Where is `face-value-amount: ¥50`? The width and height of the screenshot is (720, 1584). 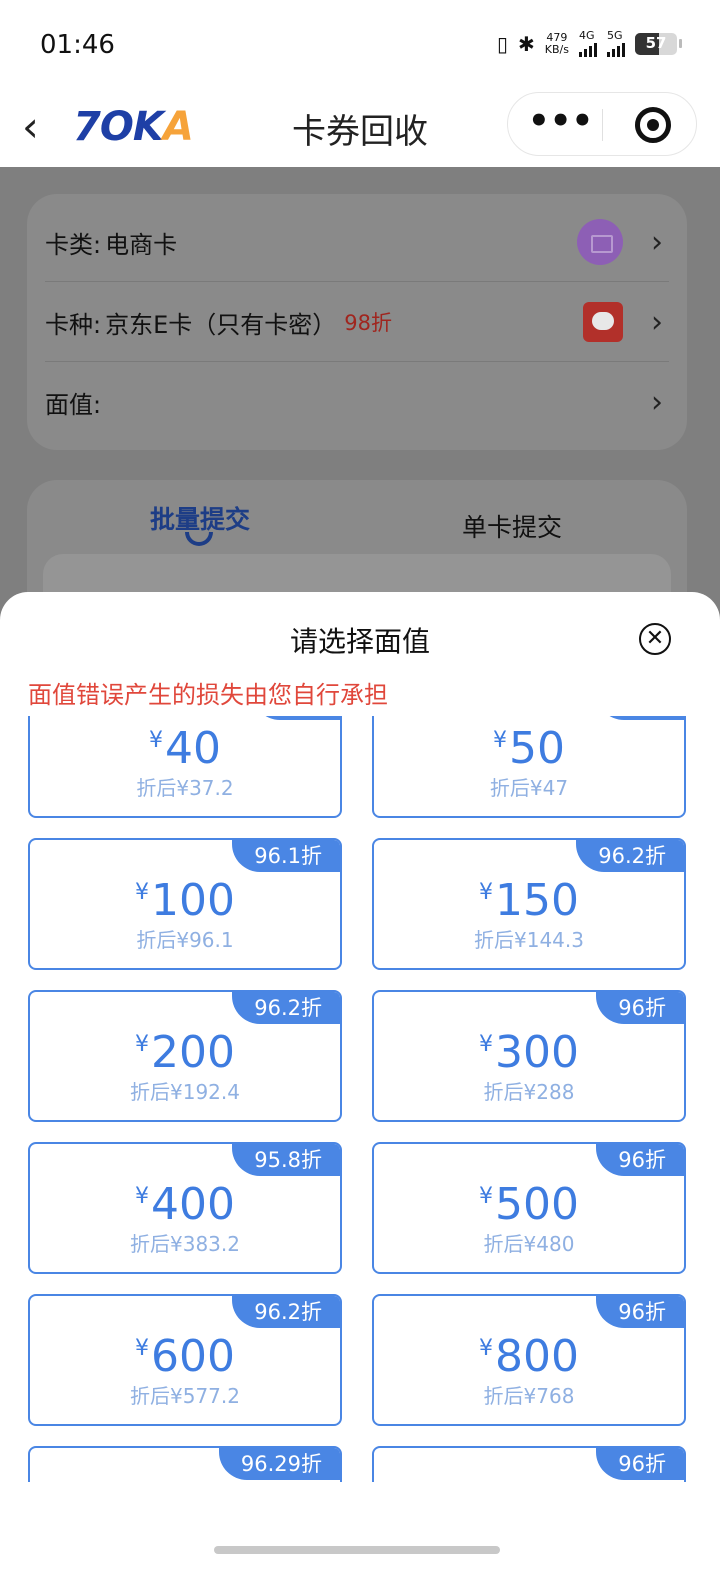 face-value-amount: ¥50 is located at coordinates (529, 745).